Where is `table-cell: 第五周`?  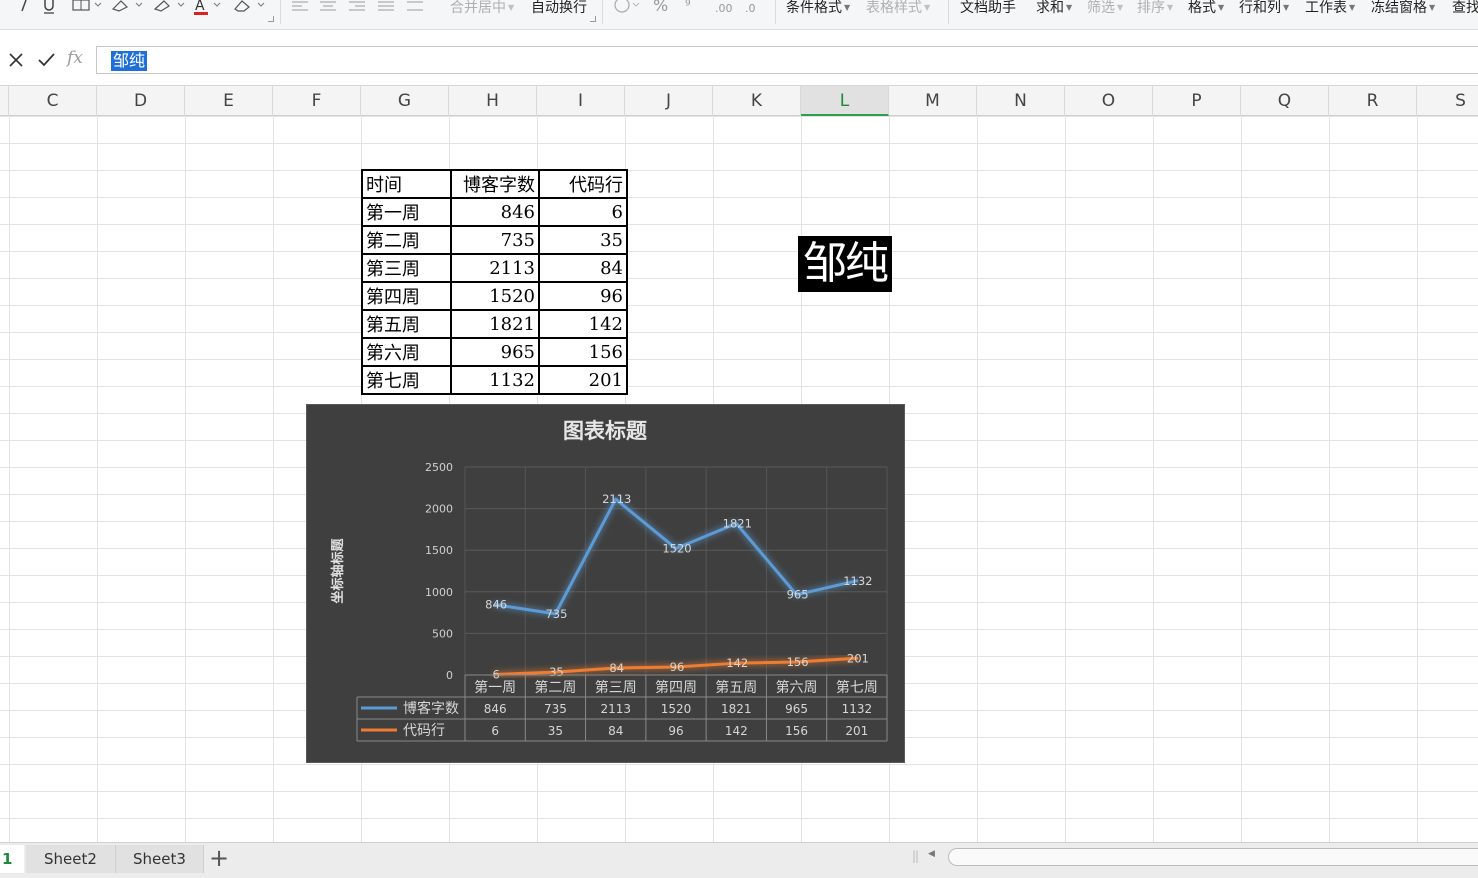
table-cell: 第五周 is located at coordinates (406, 324).